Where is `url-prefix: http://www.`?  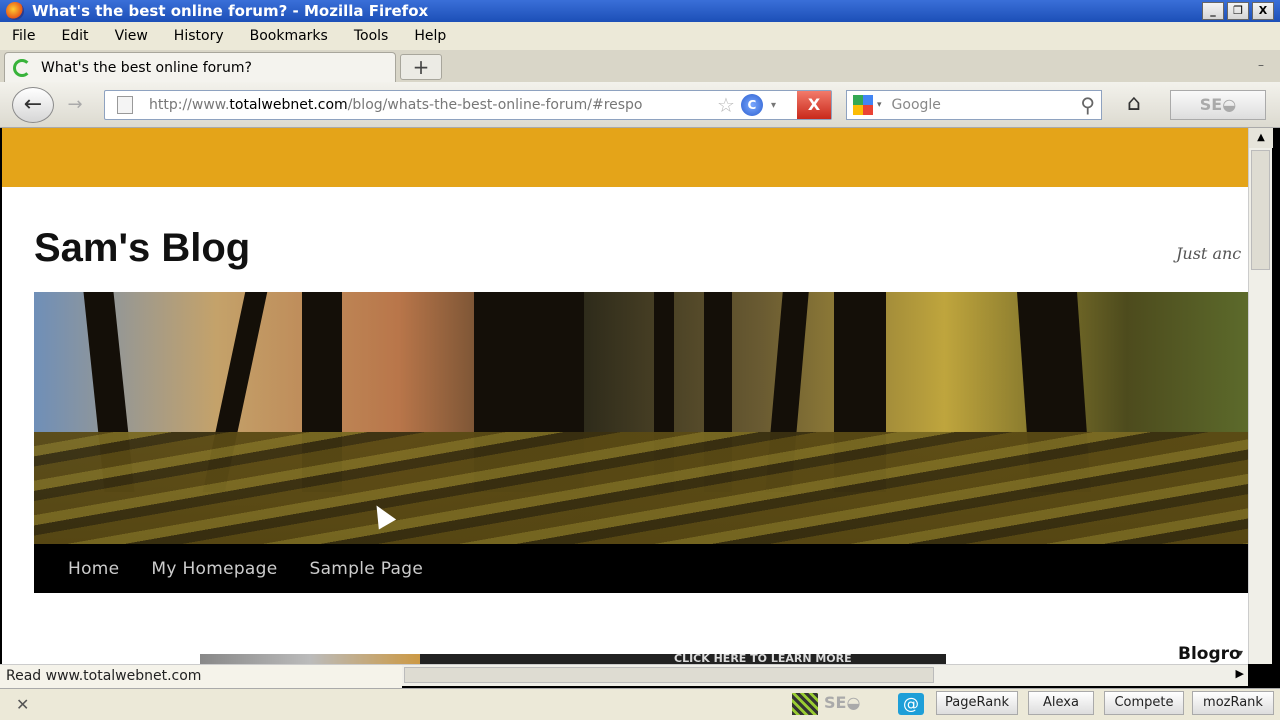
url-prefix: http://www. is located at coordinates (189, 105).